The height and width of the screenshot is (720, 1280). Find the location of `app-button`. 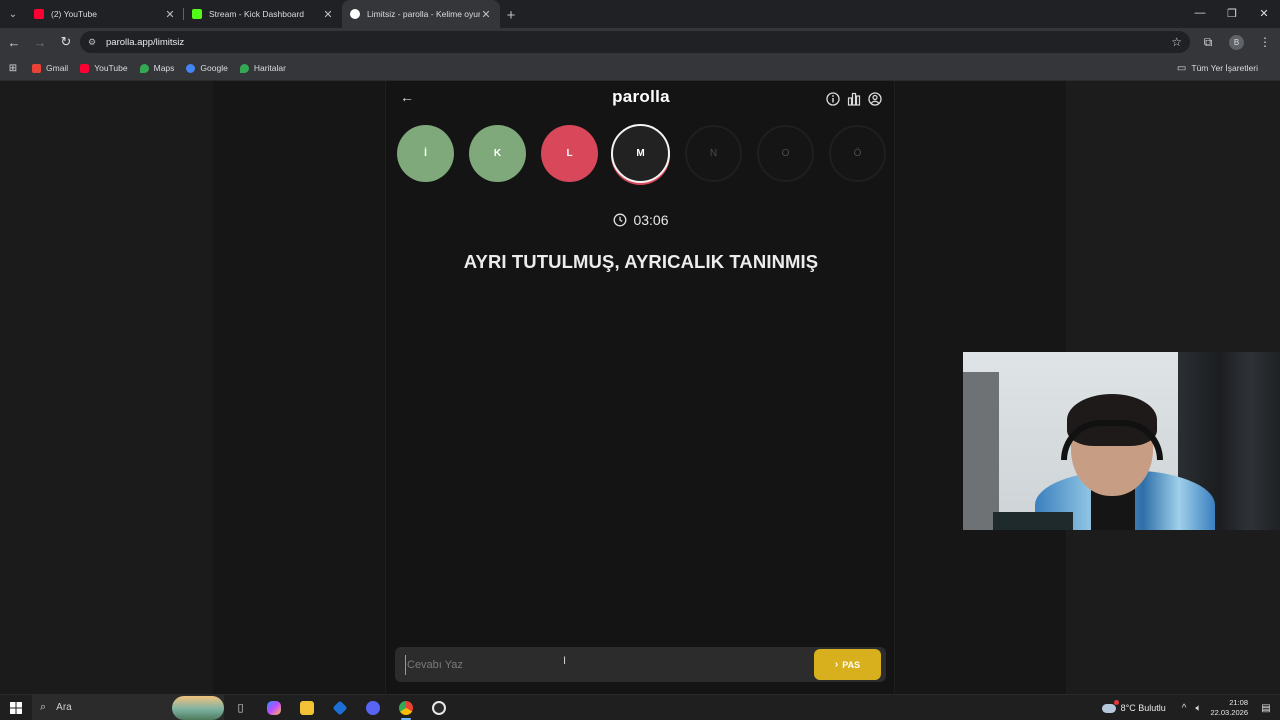

app-button is located at coordinates (339, 707).